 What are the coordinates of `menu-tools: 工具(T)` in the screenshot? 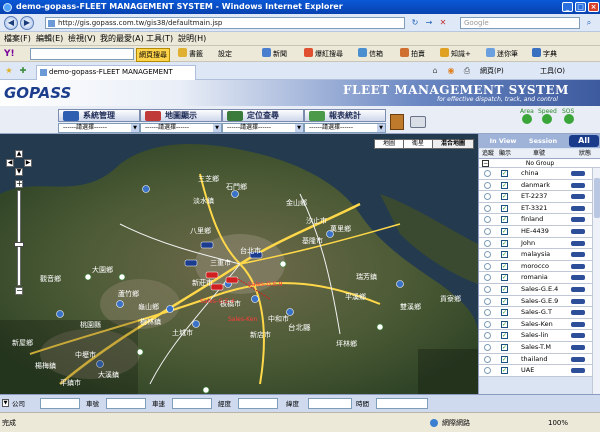 It's located at (159, 39).